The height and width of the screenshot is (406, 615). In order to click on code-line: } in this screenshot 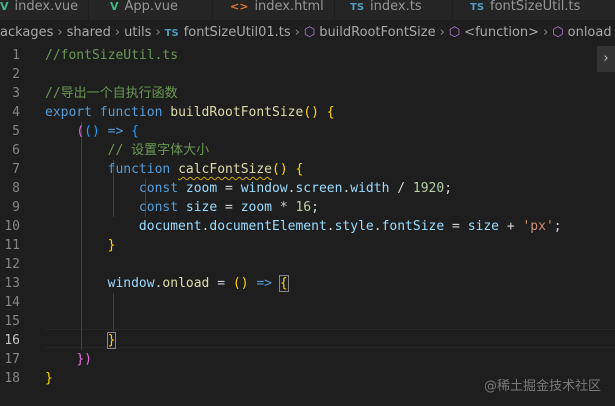, I will do `click(330, 245)`.